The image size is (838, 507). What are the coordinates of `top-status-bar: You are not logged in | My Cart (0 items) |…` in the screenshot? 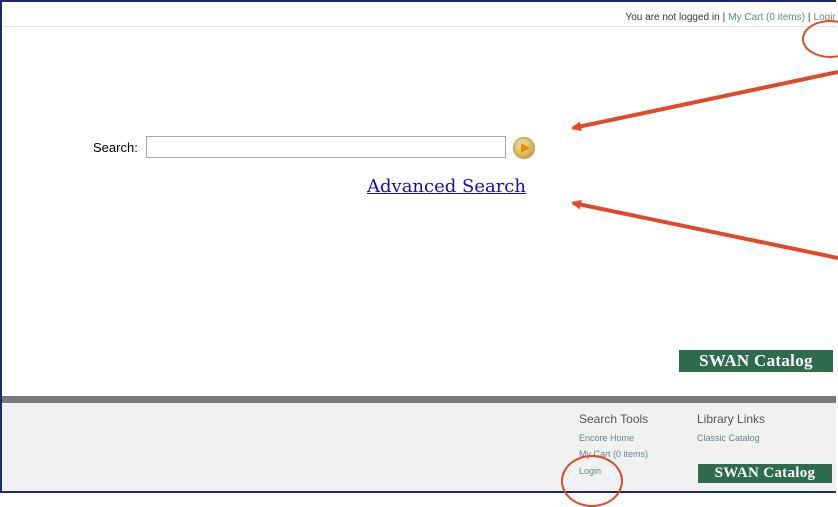 It's located at (419, 14).